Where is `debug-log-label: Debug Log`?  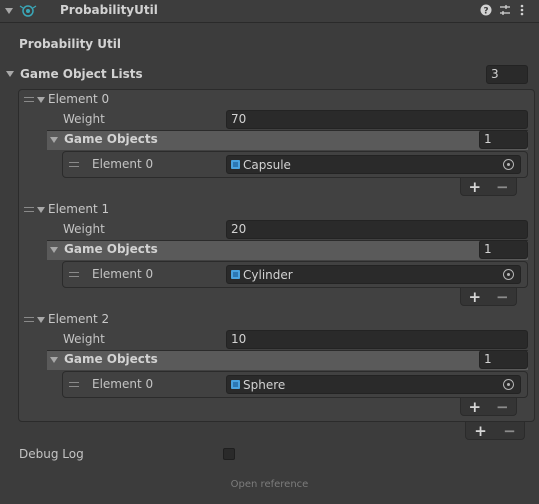
debug-log-label: Debug Log is located at coordinates (51, 454).